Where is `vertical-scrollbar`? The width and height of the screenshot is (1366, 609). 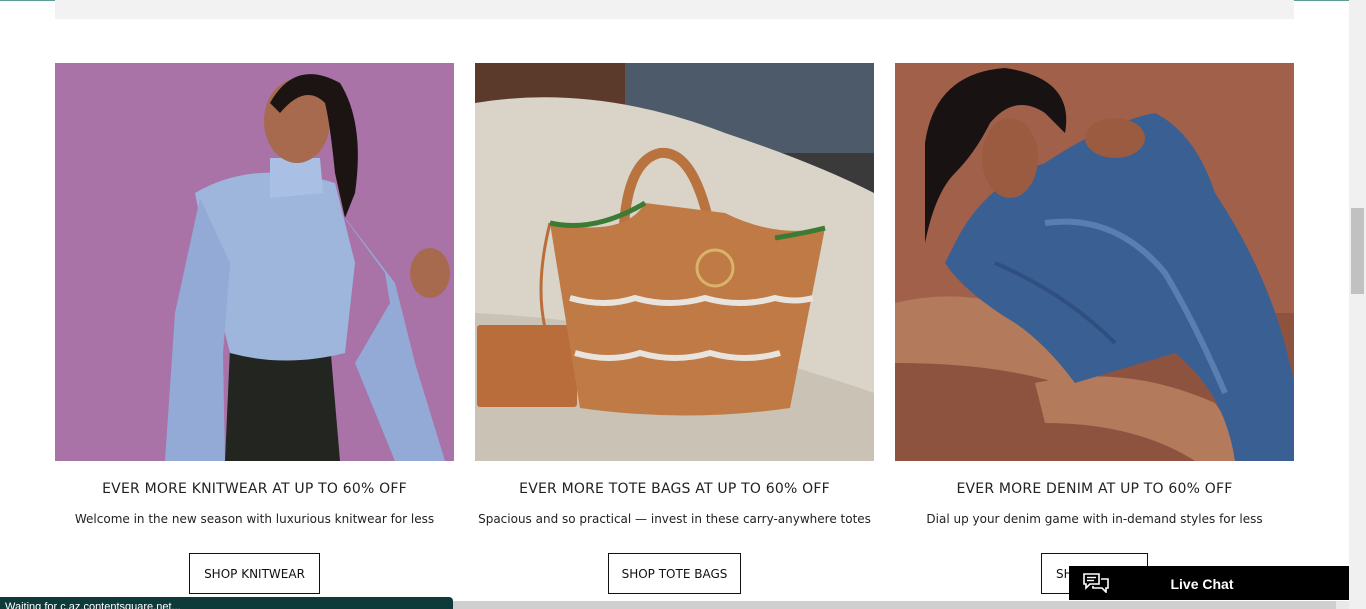
vertical-scrollbar is located at coordinates (1357, 304).